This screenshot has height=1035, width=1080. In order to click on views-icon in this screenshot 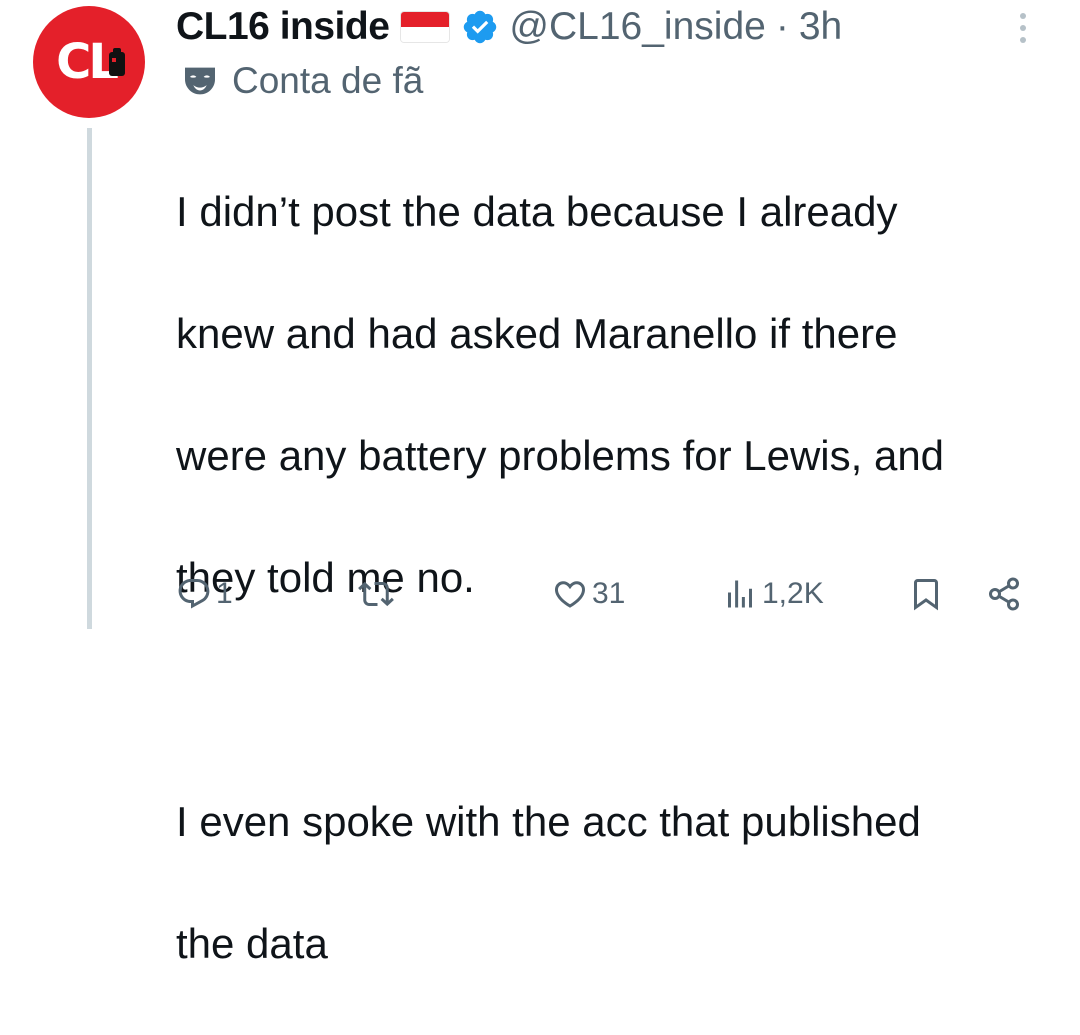, I will do `click(740, 594)`.